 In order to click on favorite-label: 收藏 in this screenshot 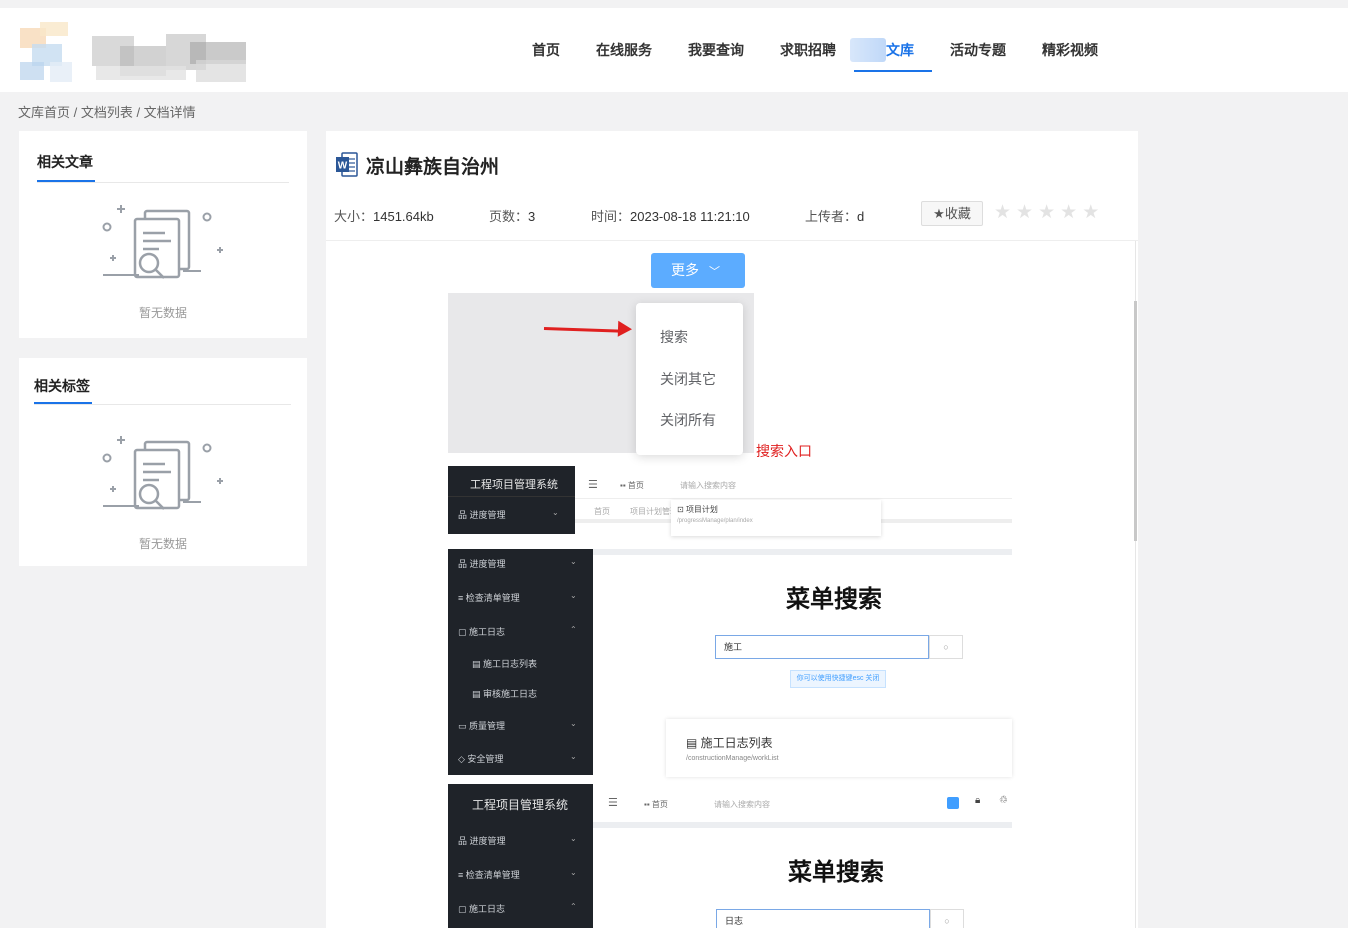, I will do `click(957, 213)`.